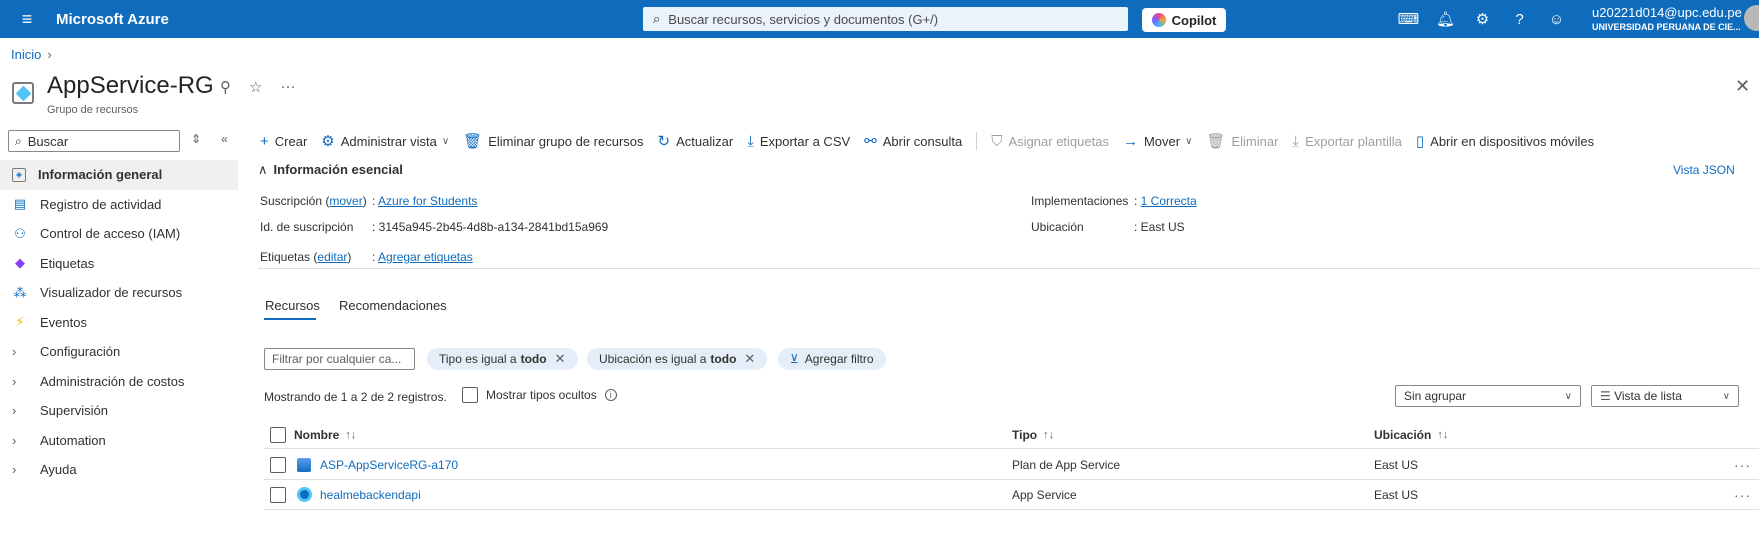 The height and width of the screenshot is (542, 1759). What do you see at coordinates (1665, 396) in the screenshot?
I see `view-mode-select: ☰ Vista de lista ∨` at bounding box center [1665, 396].